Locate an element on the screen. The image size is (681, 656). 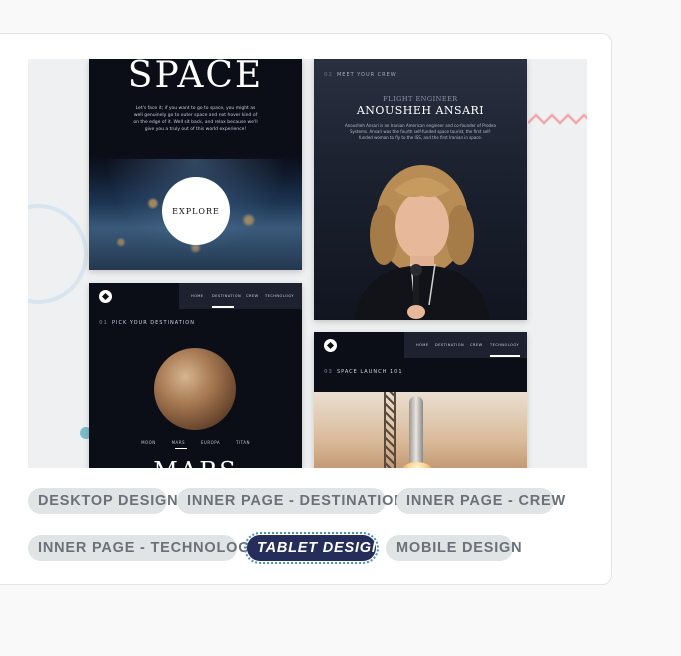
tab-mars: MARS is located at coordinates (178, 442).